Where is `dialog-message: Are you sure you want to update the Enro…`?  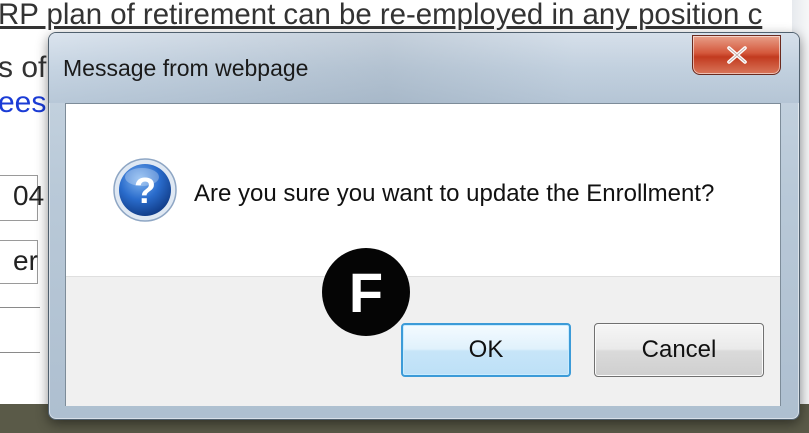
dialog-message: Are you sure you want to update the Enro… is located at coordinates (454, 193).